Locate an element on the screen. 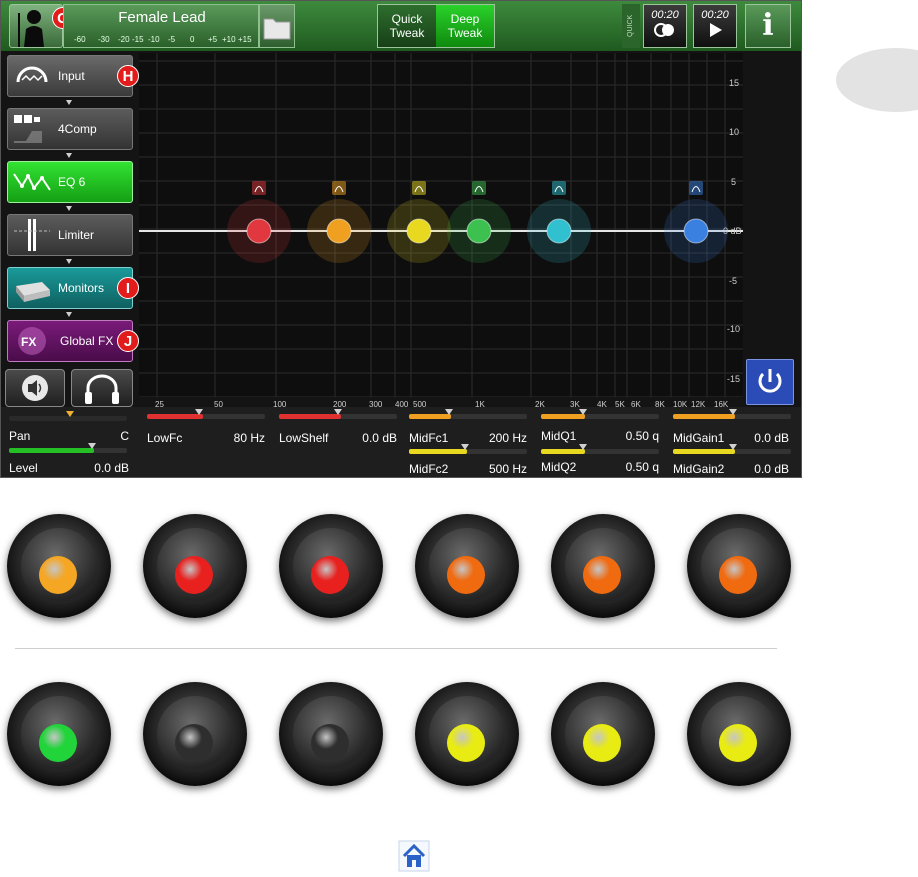 The width and height of the screenshot is (918, 877). chain-block-label: EQ 6 is located at coordinates (72, 182).